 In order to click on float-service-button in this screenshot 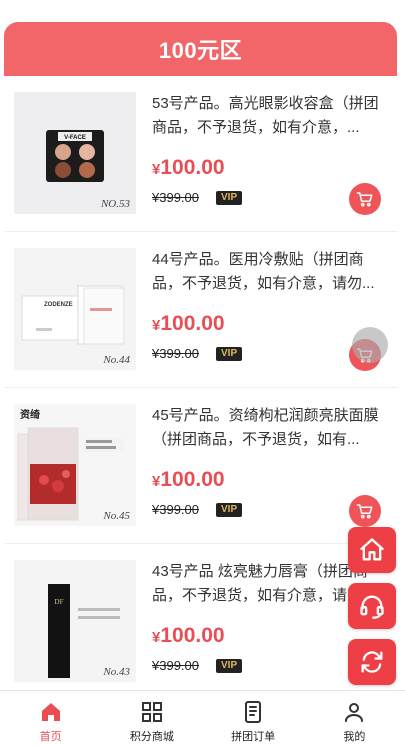, I will do `click(372, 606)`.